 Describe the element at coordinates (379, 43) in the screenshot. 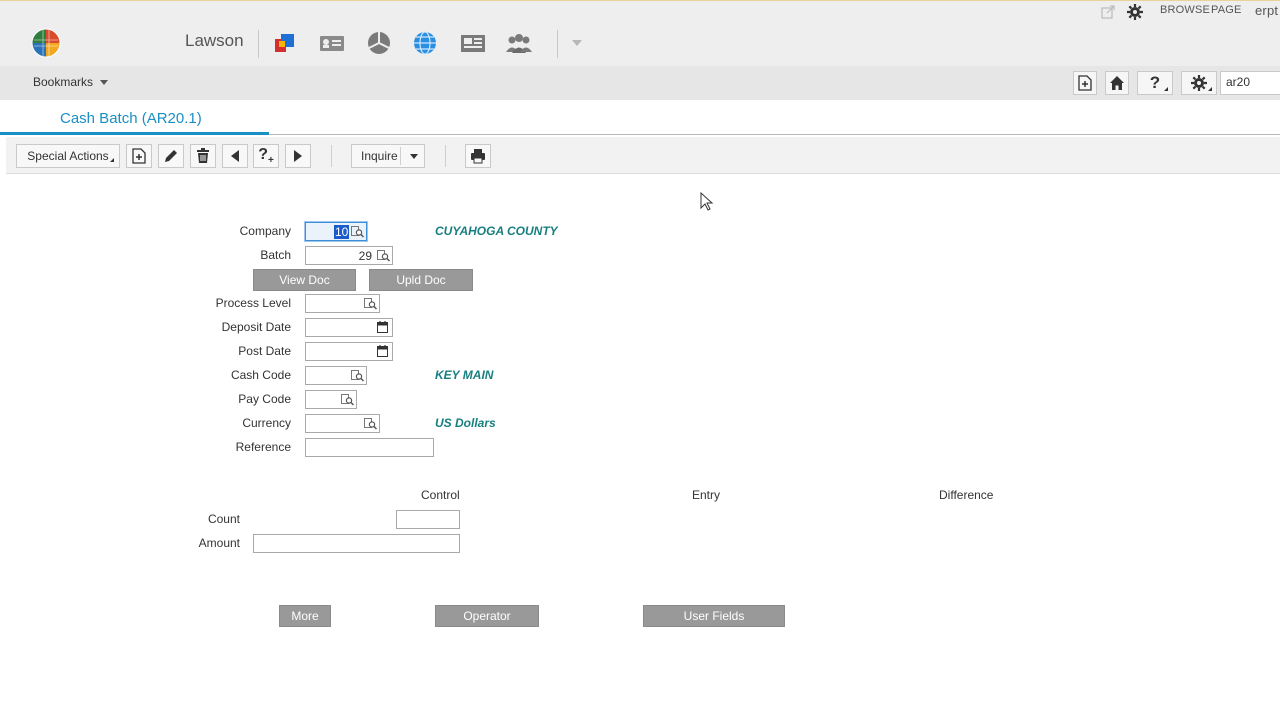

I see `pie-chart-icon` at that location.